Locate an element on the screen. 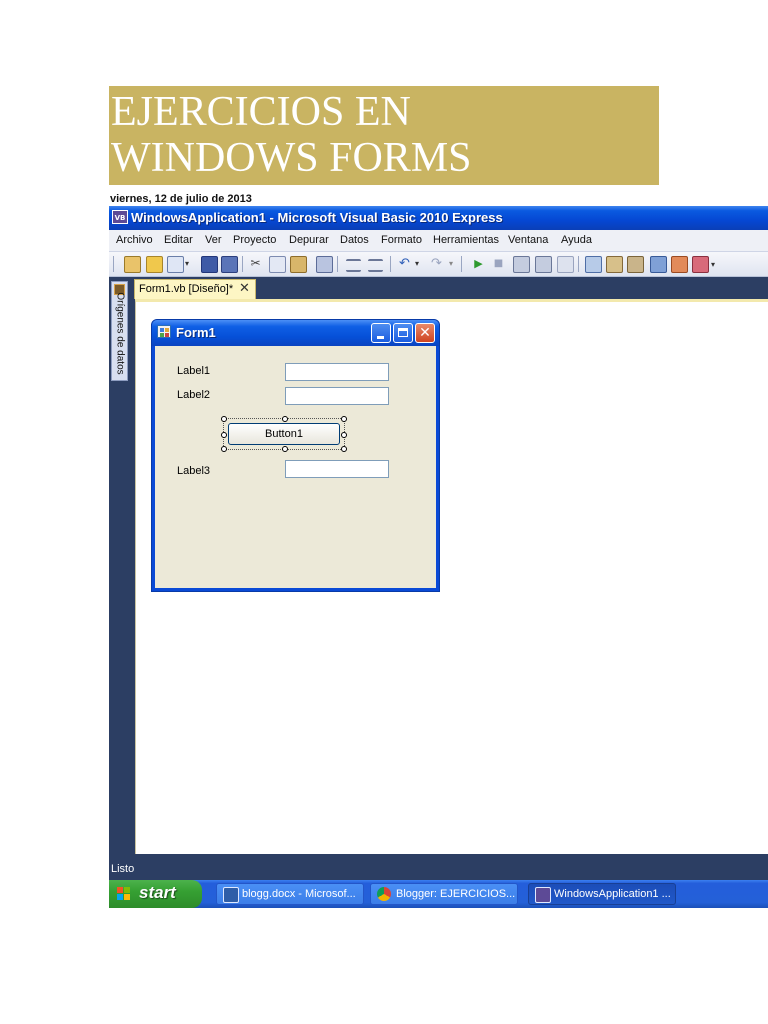 The image size is (768, 1024). new-project-icon is located at coordinates (132, 264).